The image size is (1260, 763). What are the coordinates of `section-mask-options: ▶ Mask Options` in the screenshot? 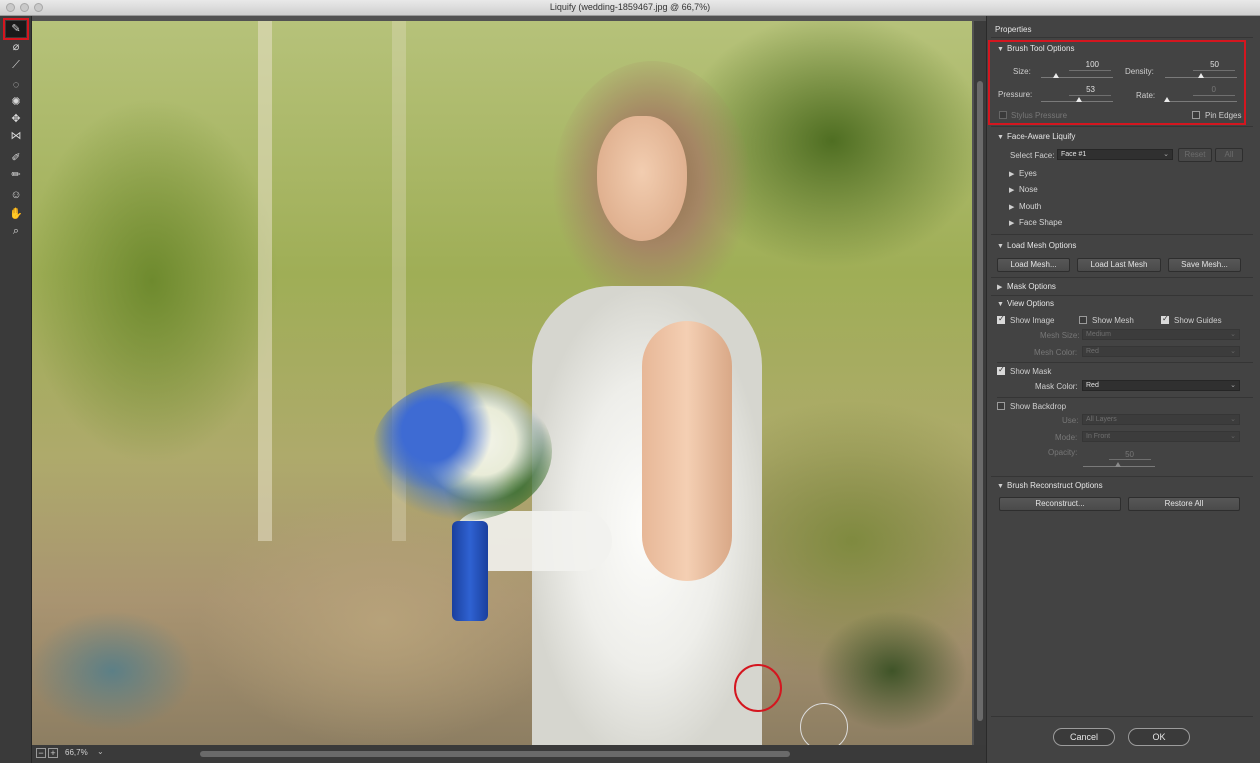 It's located at (1026, 286).